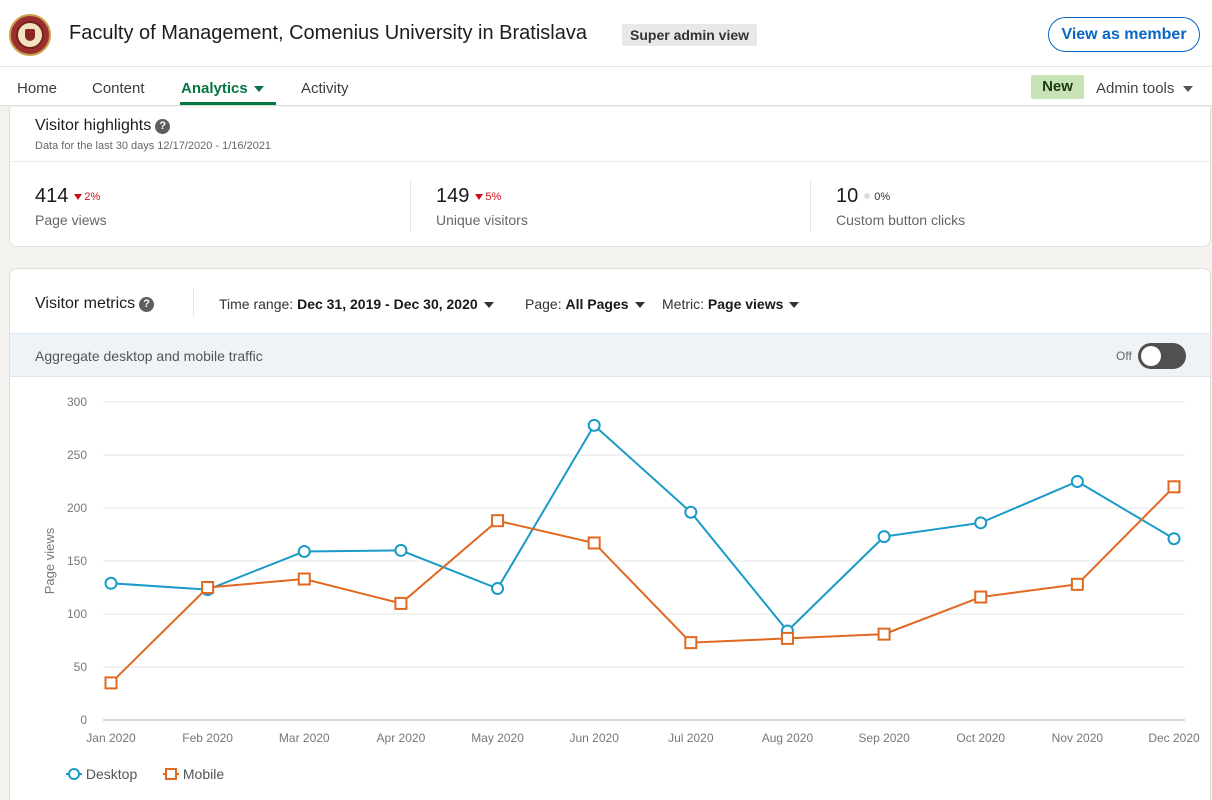 The width and height of the screenshot is (1212, 800). I want to click on time-range-label: Time range:, so click(256, 304).